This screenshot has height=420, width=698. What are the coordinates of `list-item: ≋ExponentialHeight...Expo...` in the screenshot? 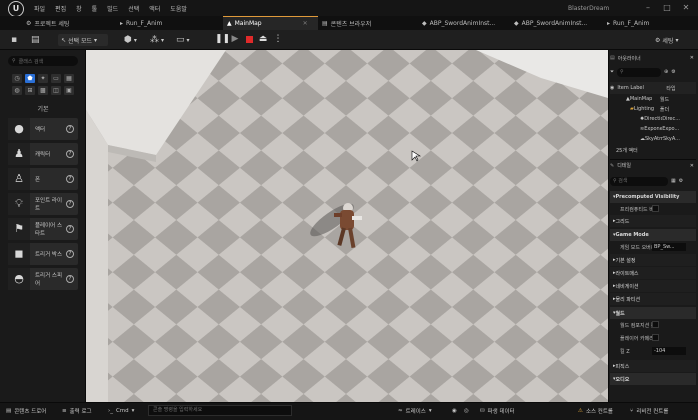 It's located at (653, 129).